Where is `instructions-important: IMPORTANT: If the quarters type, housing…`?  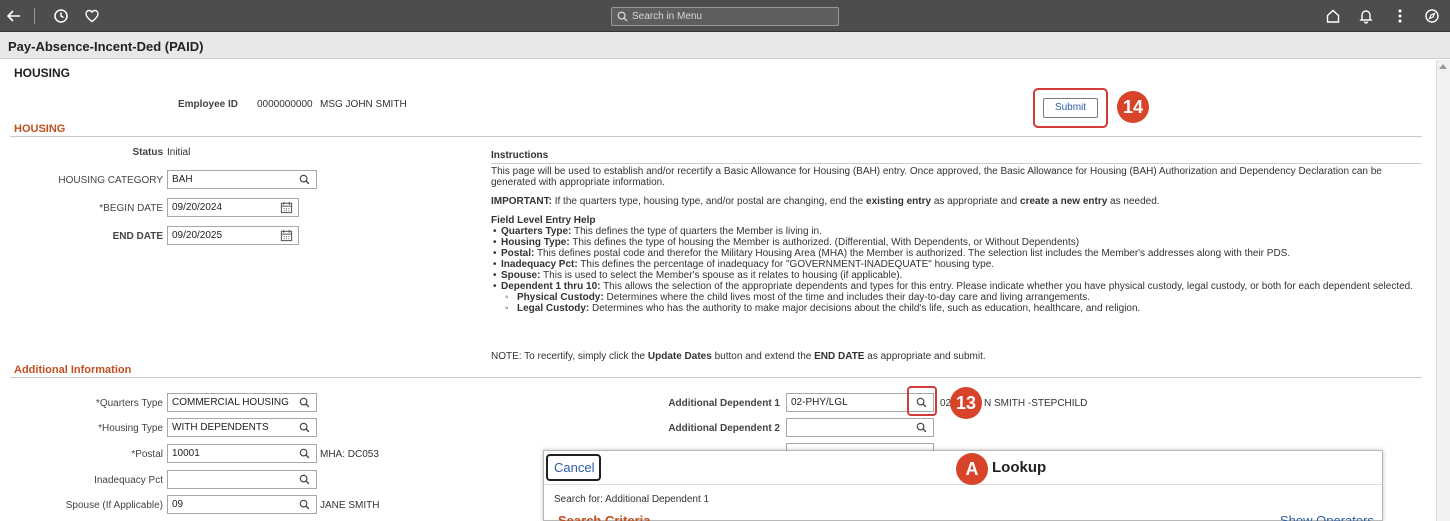
instructions-important: IMPORTANT: If the quarters type, housing… is located at coordinates (825, 201).